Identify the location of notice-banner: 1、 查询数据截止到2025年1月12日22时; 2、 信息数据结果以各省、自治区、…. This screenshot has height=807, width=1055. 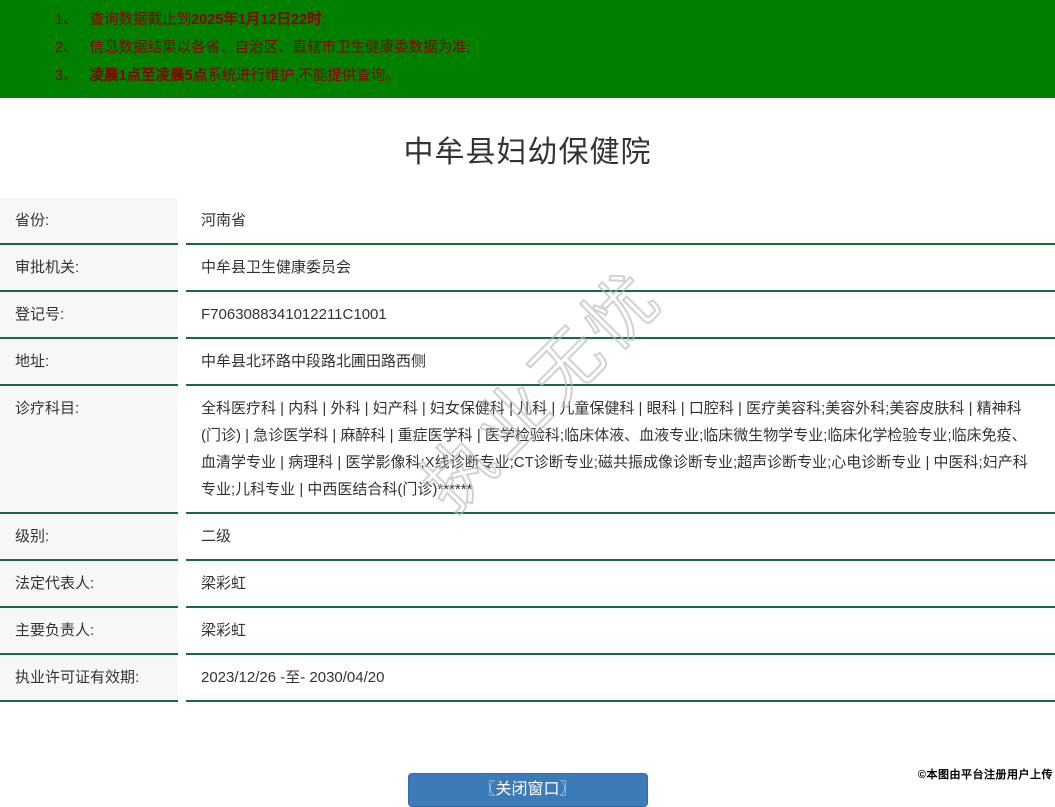
(527, 49).